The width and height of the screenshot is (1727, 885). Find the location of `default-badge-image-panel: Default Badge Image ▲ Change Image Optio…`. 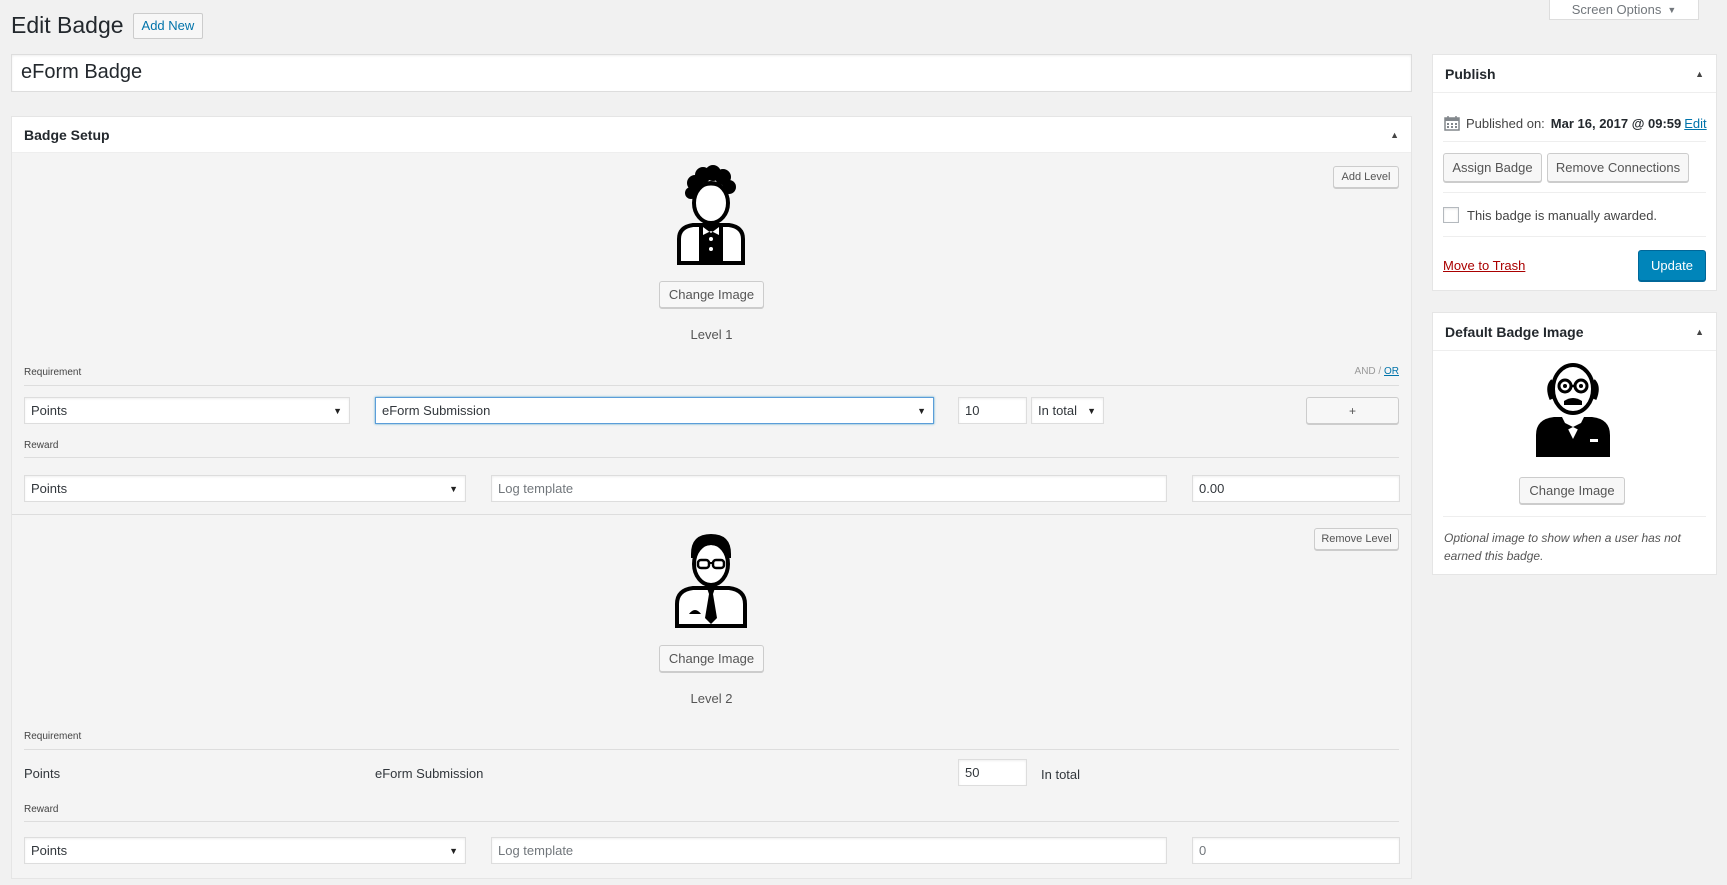

default-badge-image-panel: Default Badge Image ▲ Change Image Optio… is located at coordinates (1574, 443).